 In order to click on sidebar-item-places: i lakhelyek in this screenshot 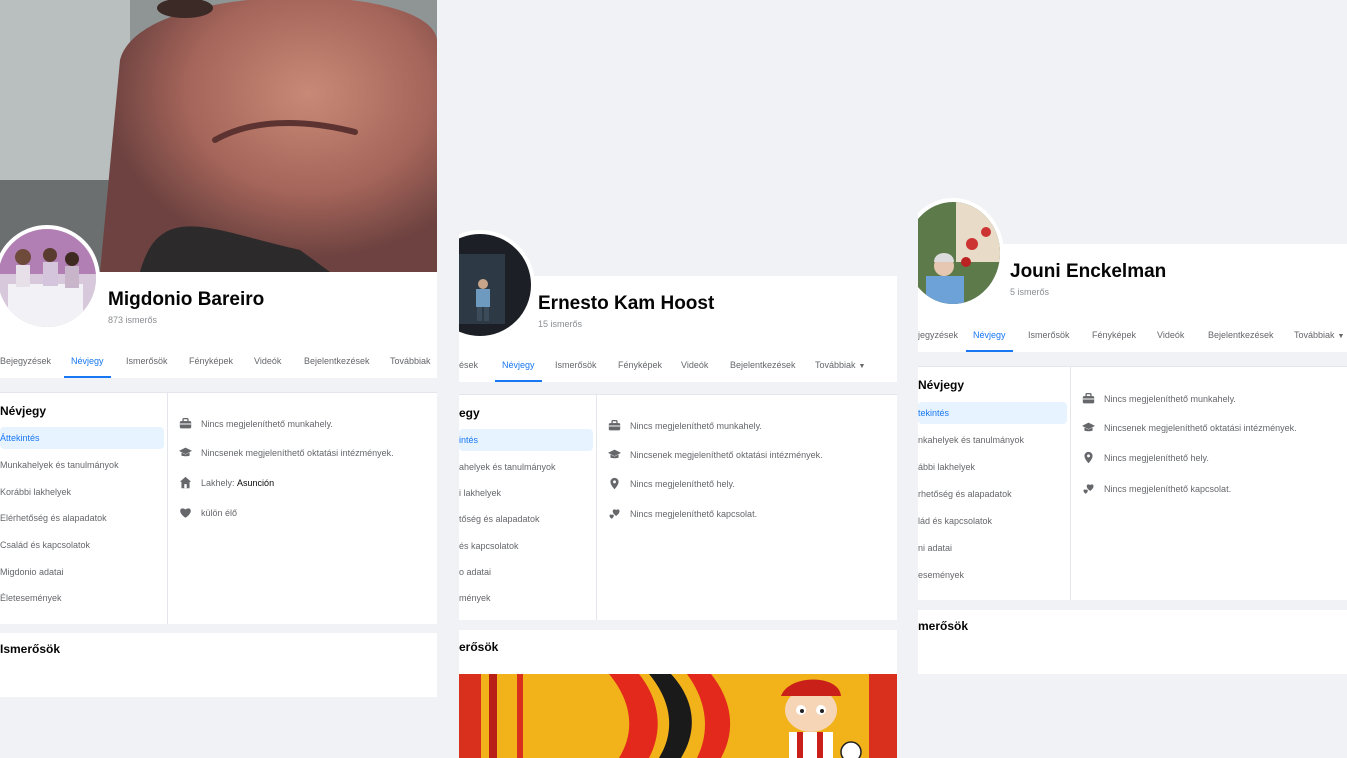, I will do `click(480, 493)`.